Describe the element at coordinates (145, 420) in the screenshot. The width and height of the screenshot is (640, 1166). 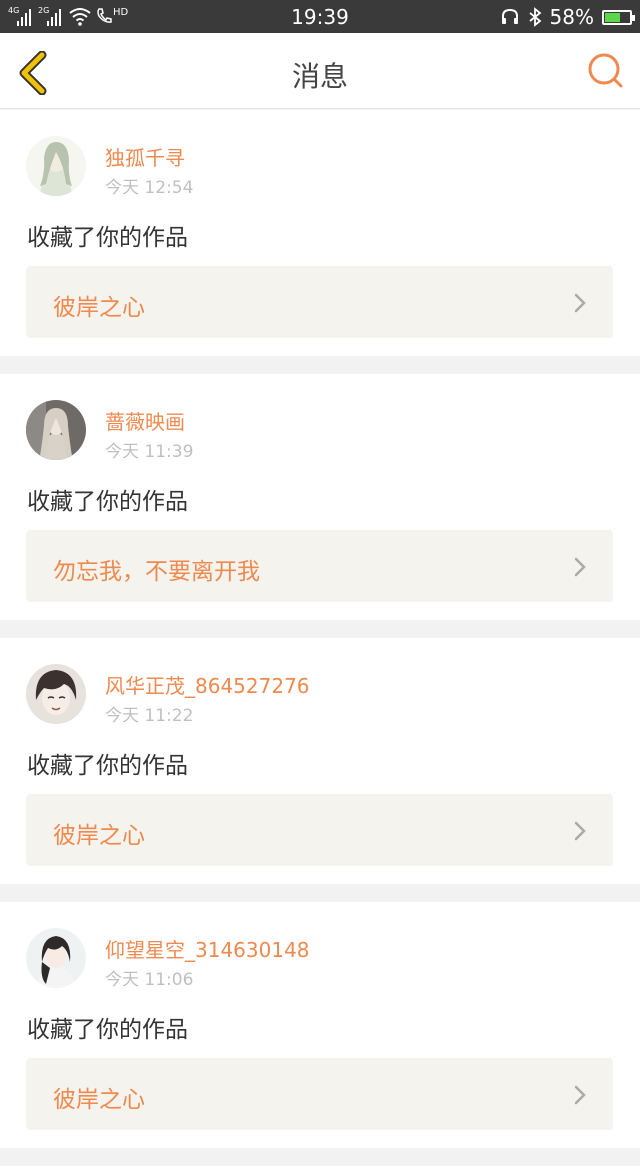
I see `sender-name: 蔷薇映画` at that location.